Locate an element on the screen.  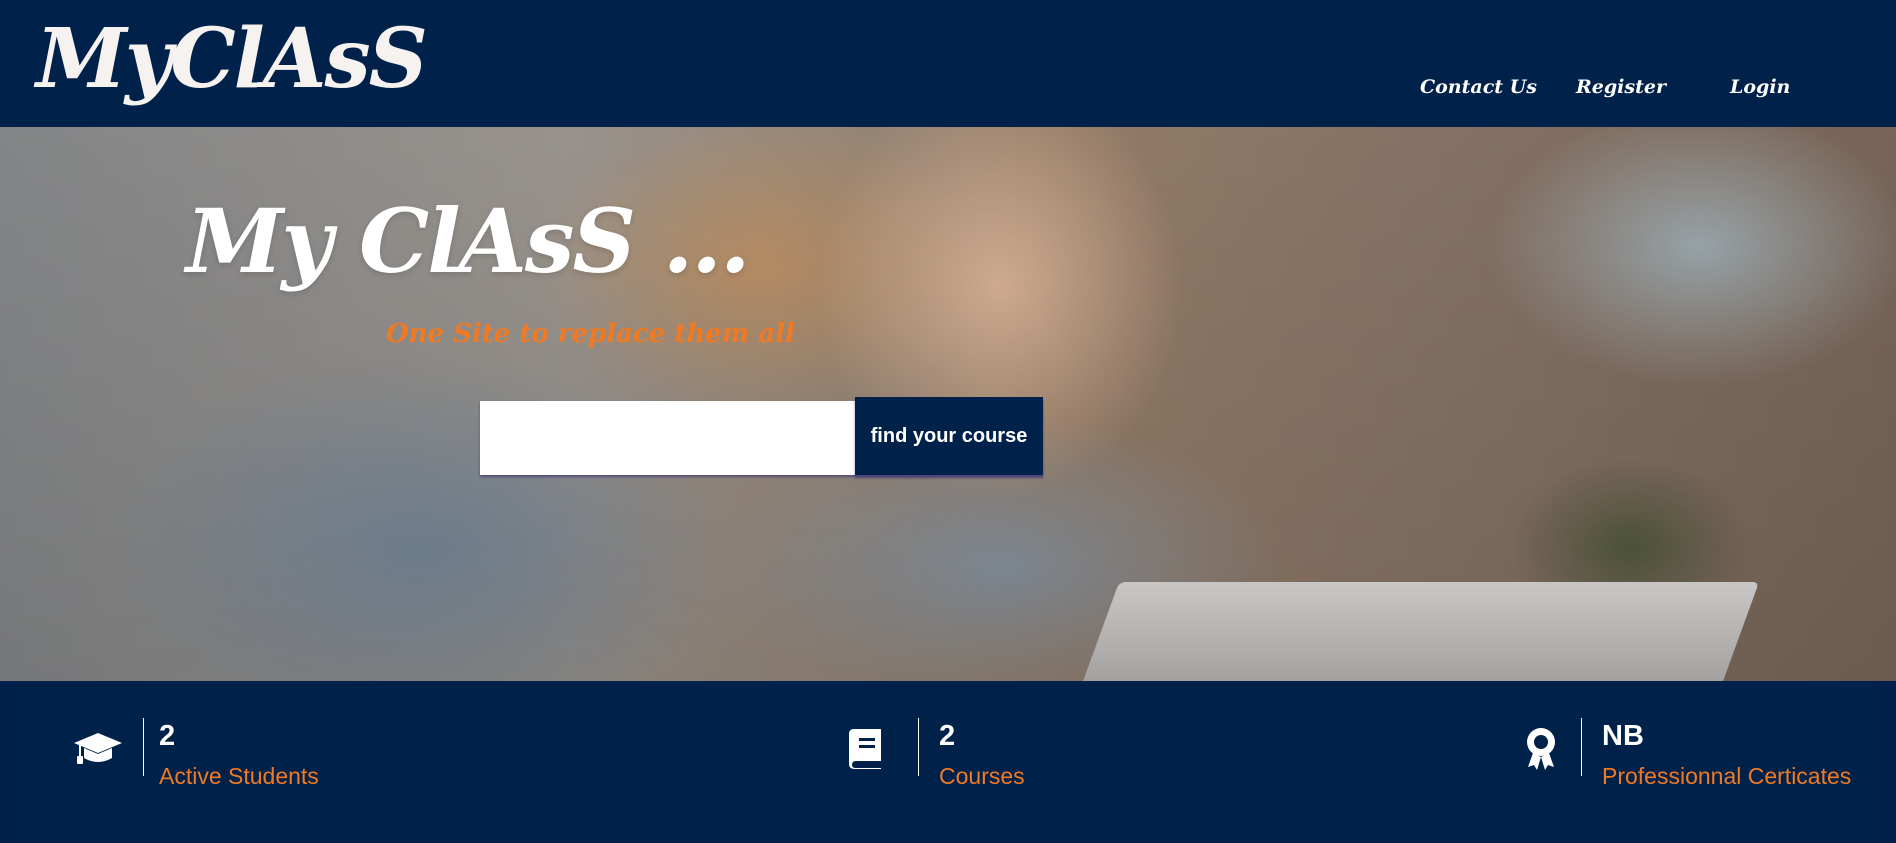
stat-label: Professionnal Certicates is located at coordinates (1727, 776).